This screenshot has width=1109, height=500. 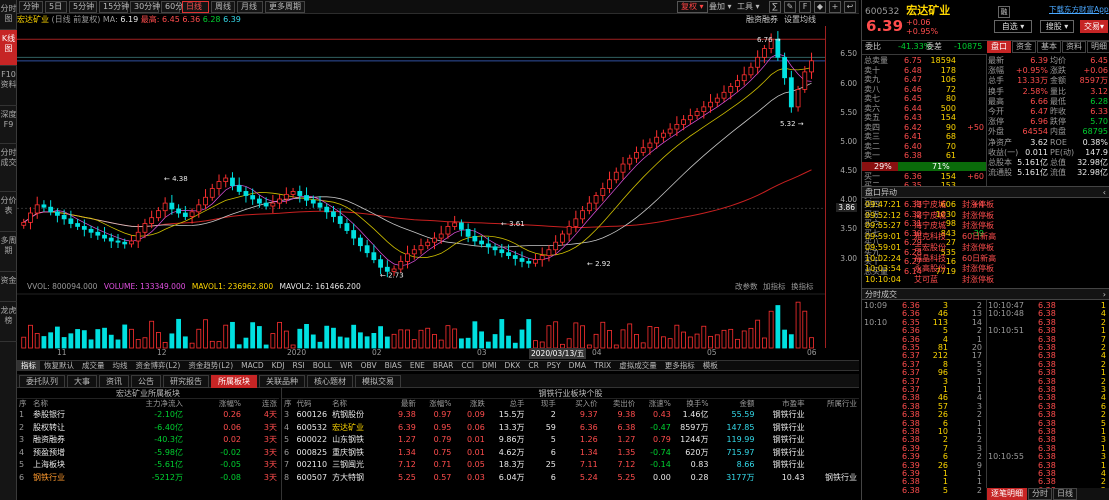 What do you see at coordinates (148, 415) in the screenshot?
I see `sector-row: 1 参股银行 -2.10亿 0.26 4天` at bounding box center [148, 415].